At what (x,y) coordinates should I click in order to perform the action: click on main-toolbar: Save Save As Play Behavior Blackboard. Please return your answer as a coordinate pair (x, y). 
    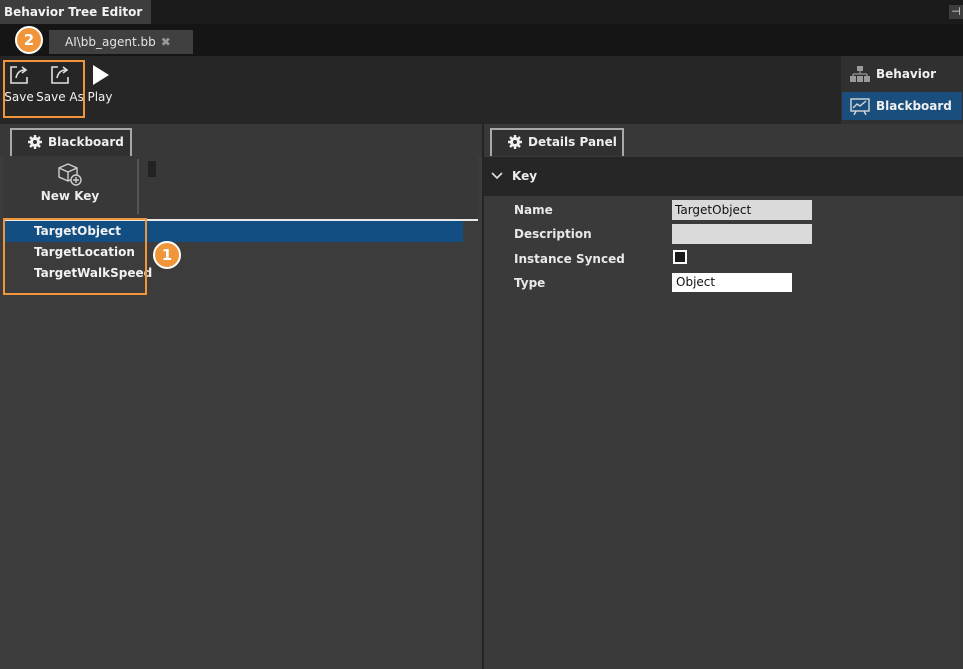
    Looking at the image, I should click on (481, 90).